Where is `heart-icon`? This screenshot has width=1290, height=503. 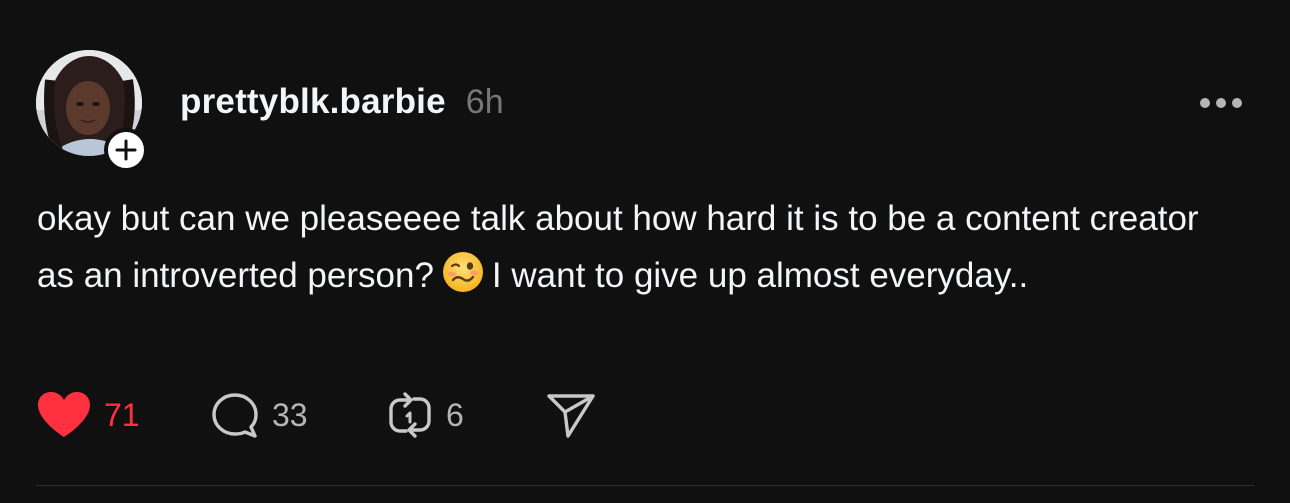 heart-icon is located at coordinates (64, 414).